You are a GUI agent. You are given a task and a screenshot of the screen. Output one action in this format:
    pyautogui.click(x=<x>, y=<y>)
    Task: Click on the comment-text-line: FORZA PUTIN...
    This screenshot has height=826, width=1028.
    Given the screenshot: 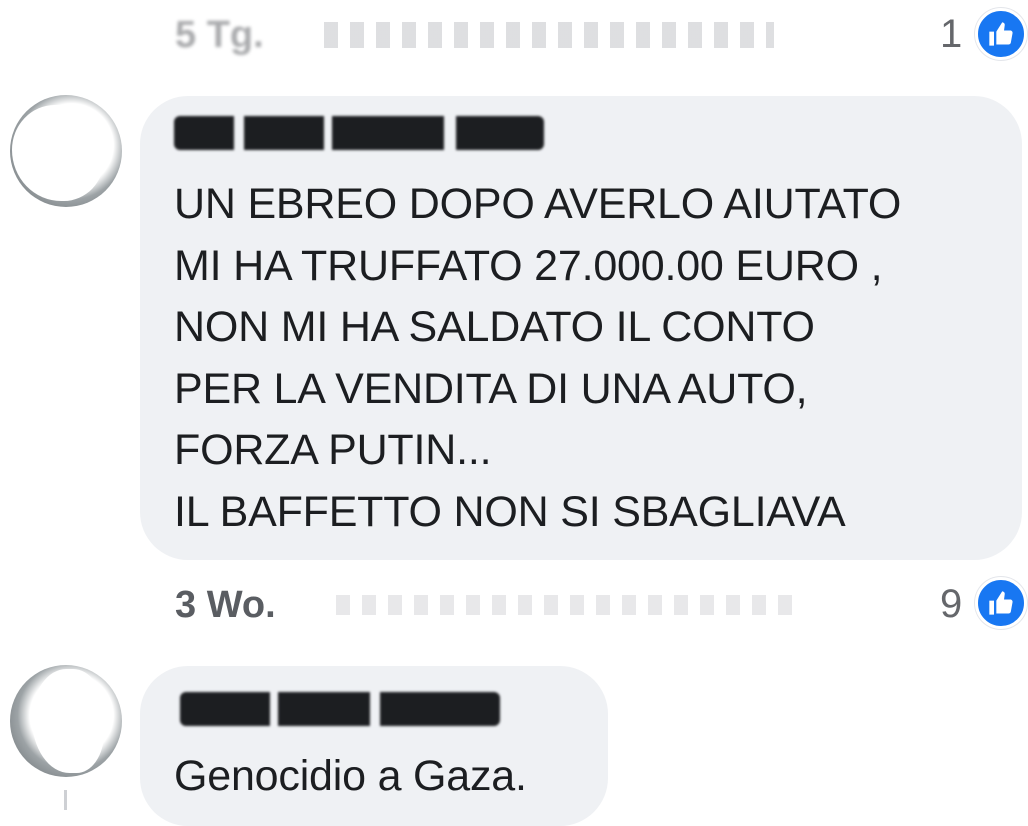 What is the action you would take?
    pyautogui.click(x=333, y=450)
    